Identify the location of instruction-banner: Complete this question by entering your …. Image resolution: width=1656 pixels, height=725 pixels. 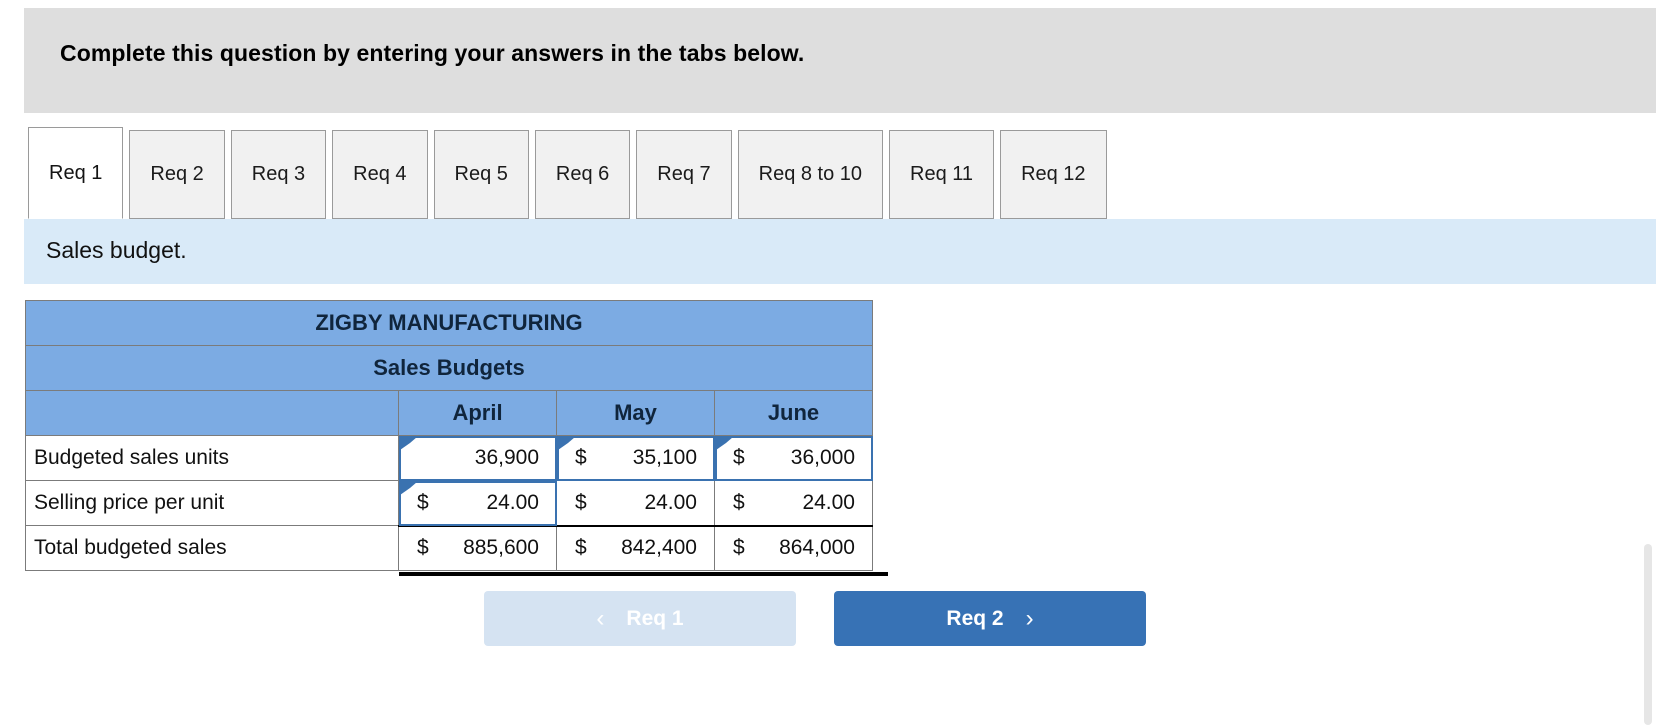
(840, 60).